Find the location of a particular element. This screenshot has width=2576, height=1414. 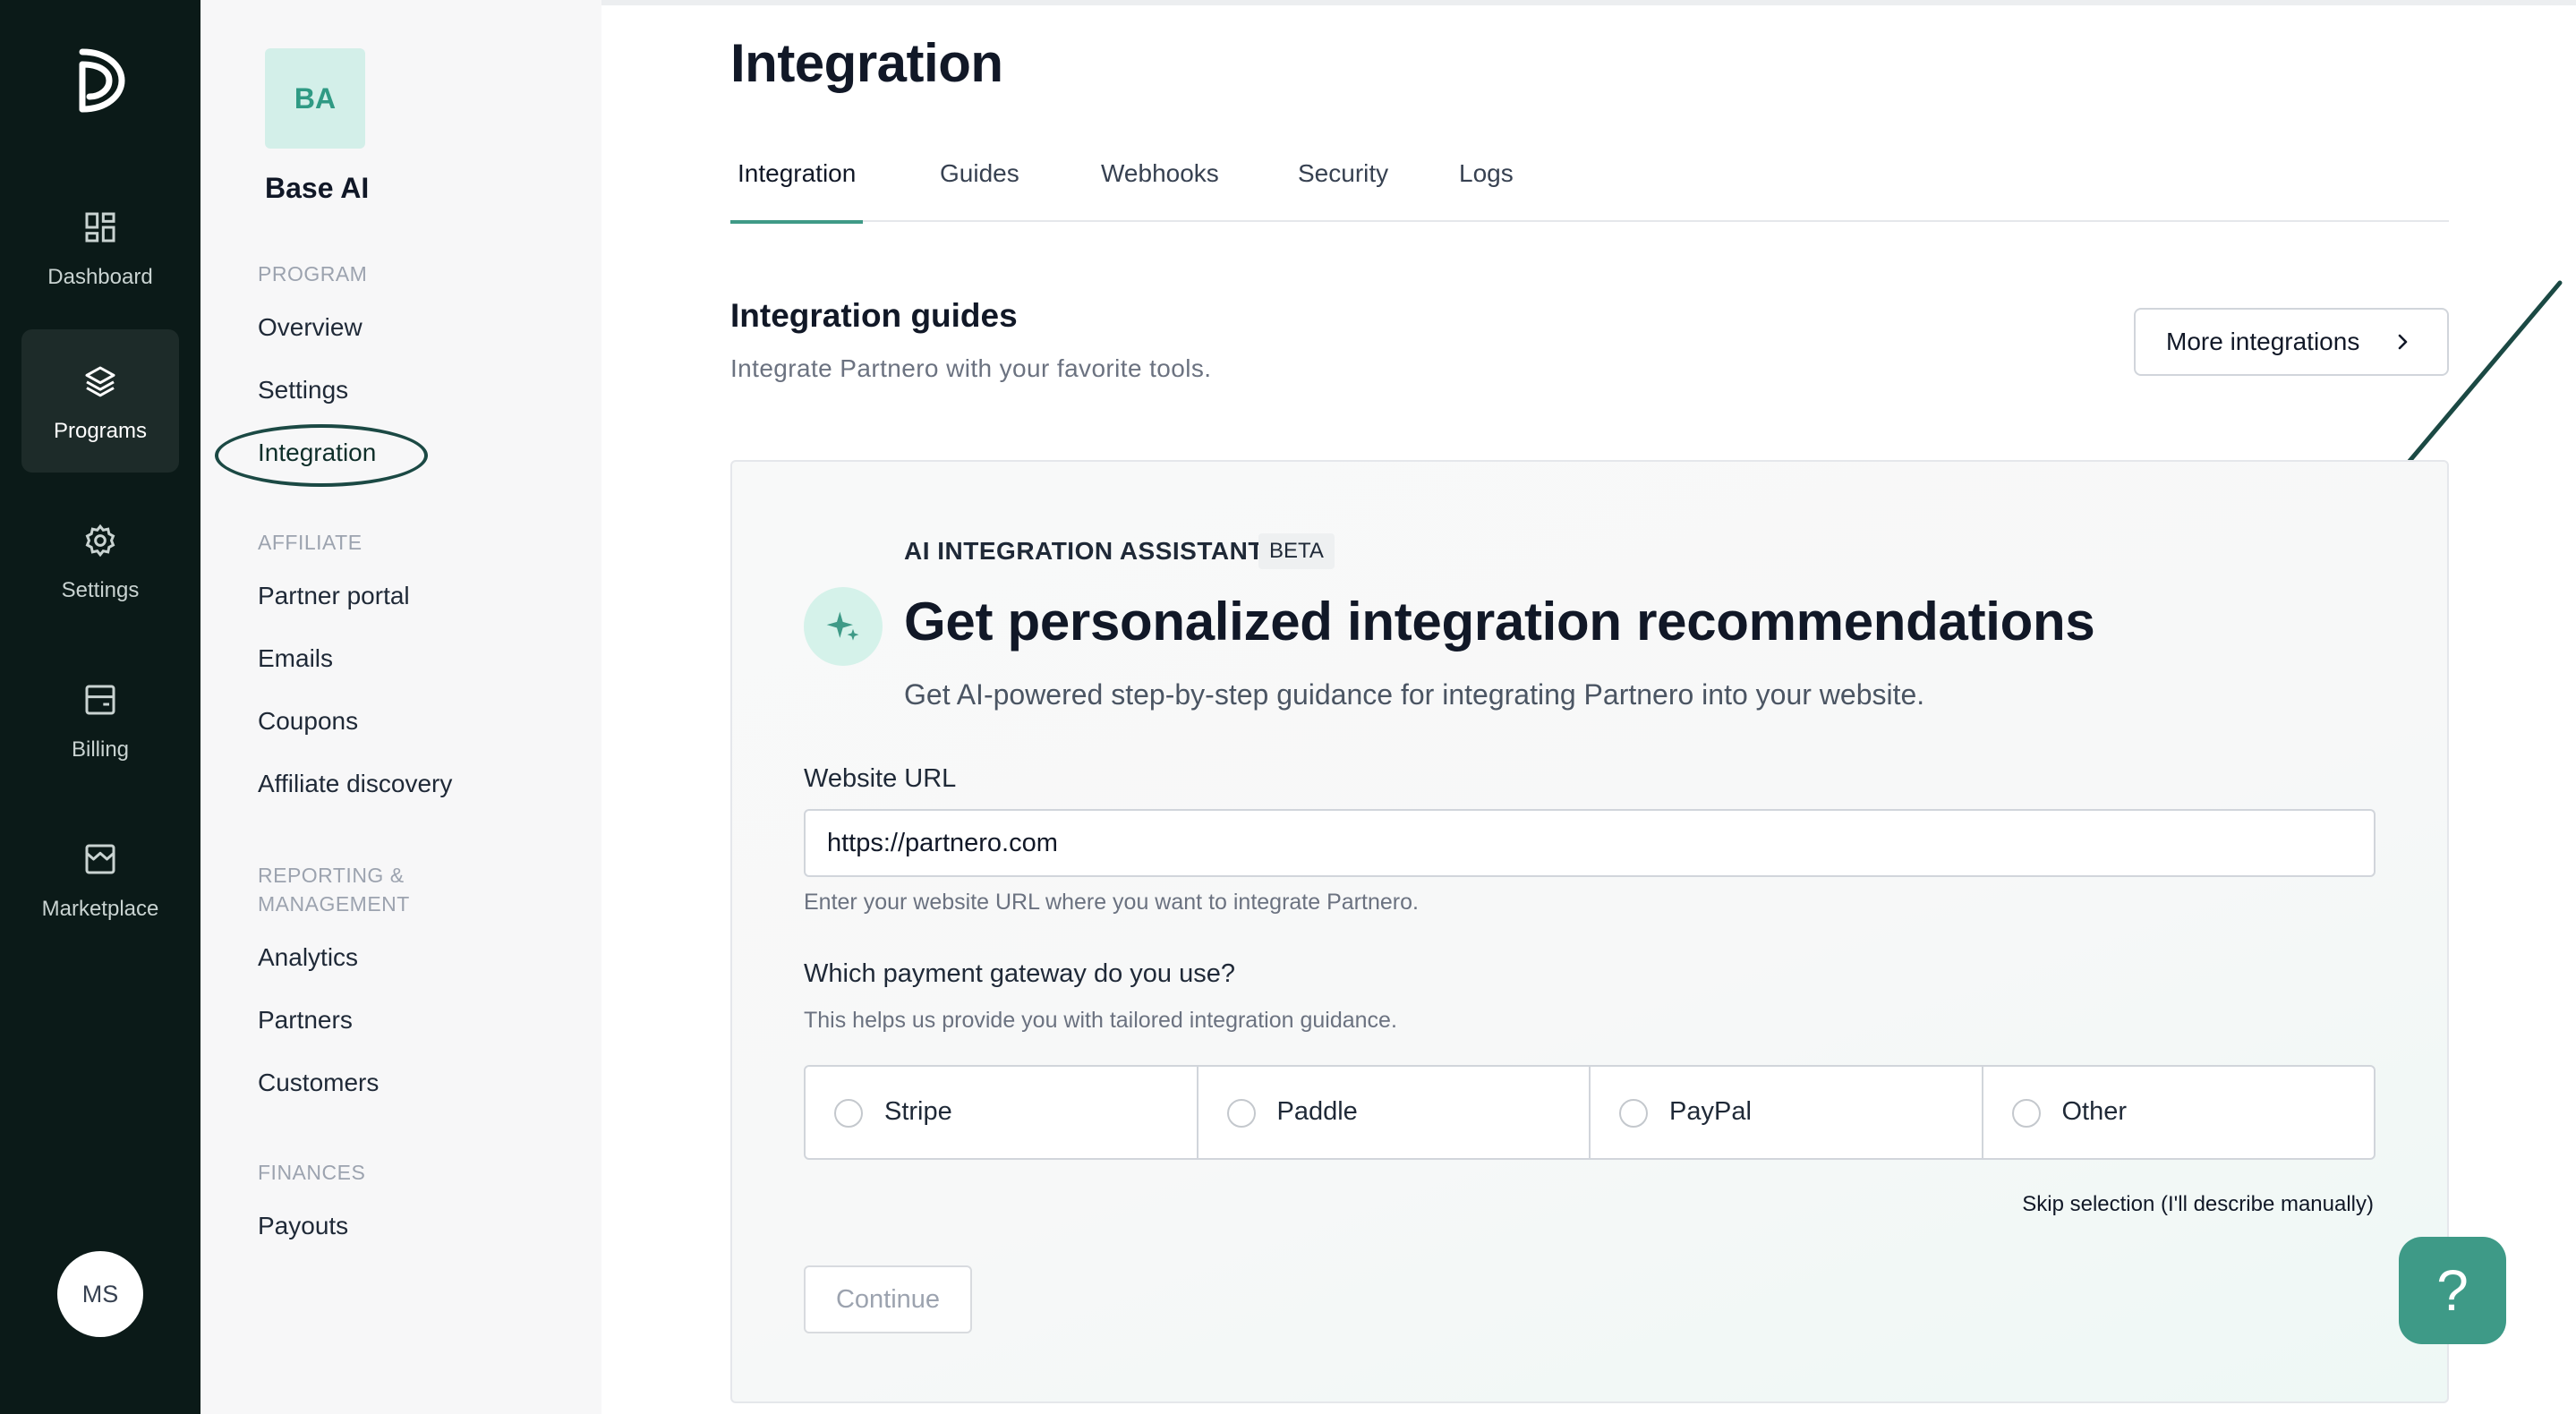

sparkles-icon is located at coordinates (842, 626).